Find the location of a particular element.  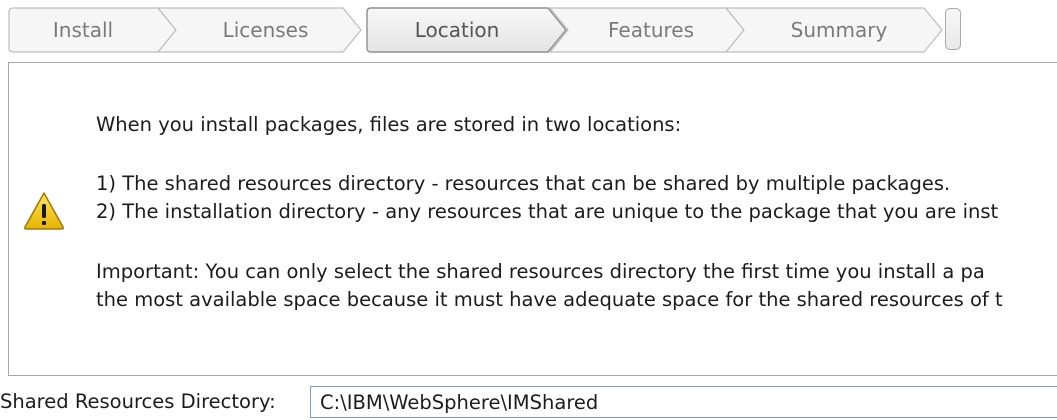

step-features: Features is located at coordinates (647, 30).